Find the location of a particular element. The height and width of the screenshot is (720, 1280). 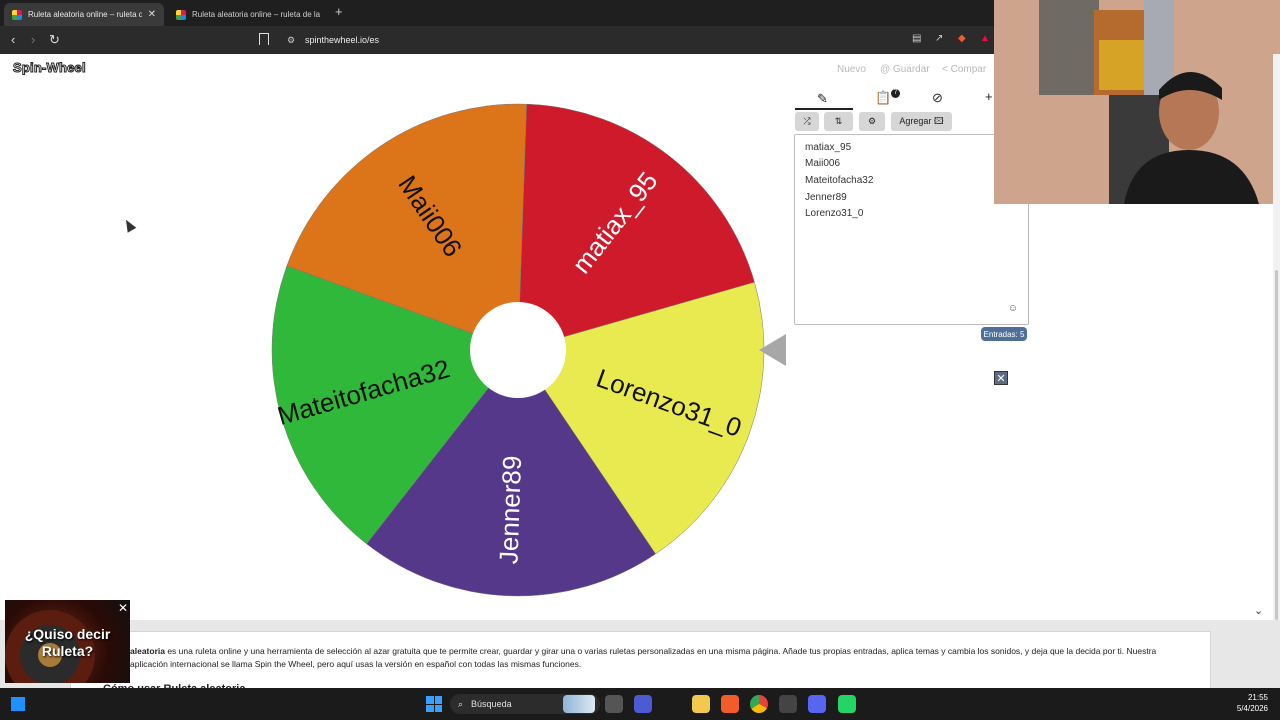

edit-tab-icon: ✎ is located at coordinates (822, 99).